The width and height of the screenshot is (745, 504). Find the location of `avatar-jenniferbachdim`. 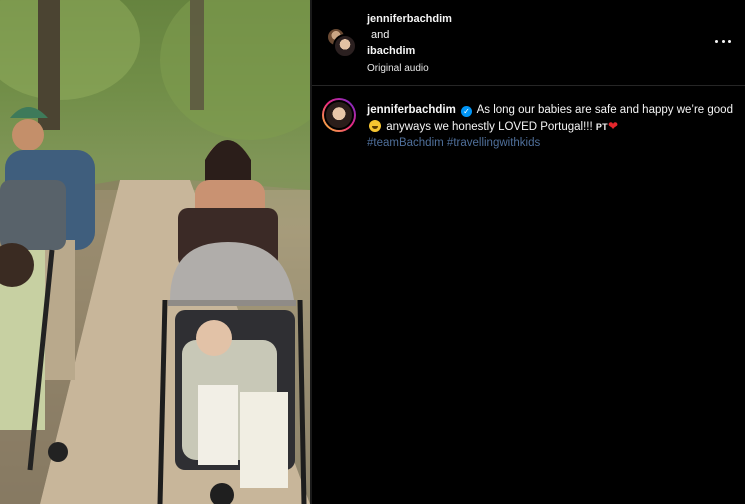

avatar-jenniferbachdim is located at coordinates (345, 46).